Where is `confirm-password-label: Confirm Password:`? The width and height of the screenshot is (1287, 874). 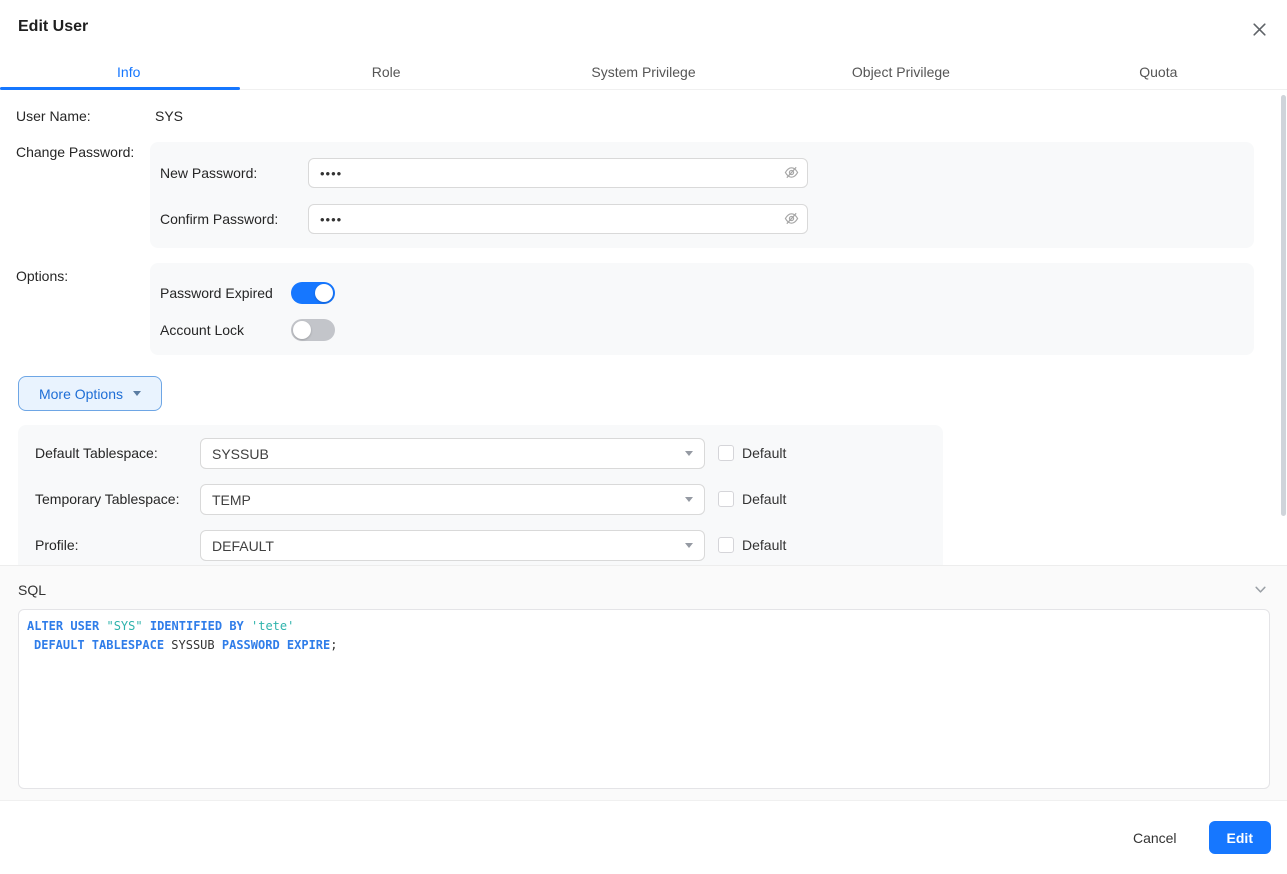 confirm-password-label: Confirm Password: is located at coordinates (219, 219).